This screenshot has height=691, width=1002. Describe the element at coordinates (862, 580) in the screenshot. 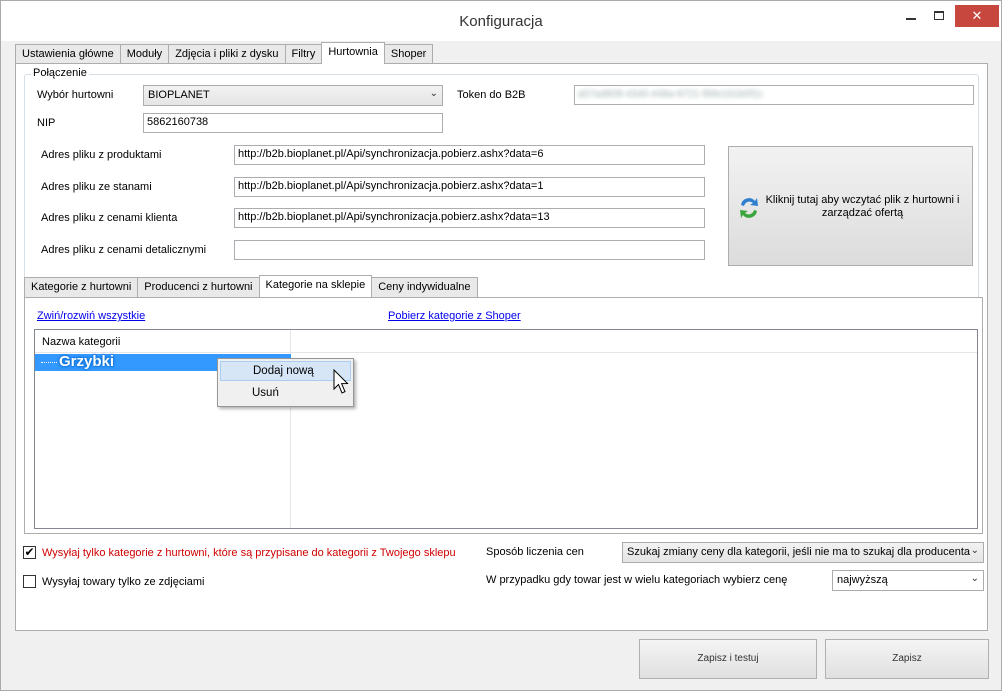

I see `multi-category-value: najwyższą` at that location.